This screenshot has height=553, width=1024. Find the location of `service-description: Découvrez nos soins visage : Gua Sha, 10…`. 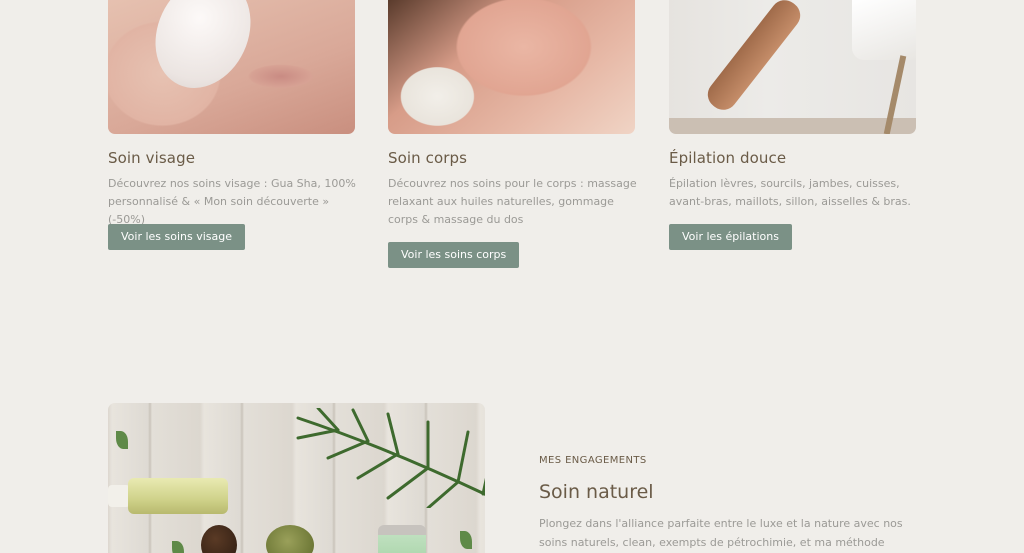

service-description: Découvrez nos soins visage : Gua Sha, 10… is located at coordinates (232, 201).